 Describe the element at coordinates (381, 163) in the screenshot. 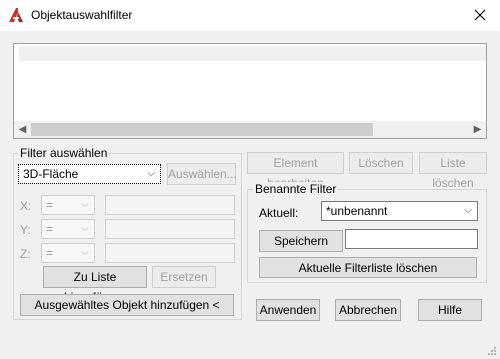

I see `delete-button: Löschen` at that location.